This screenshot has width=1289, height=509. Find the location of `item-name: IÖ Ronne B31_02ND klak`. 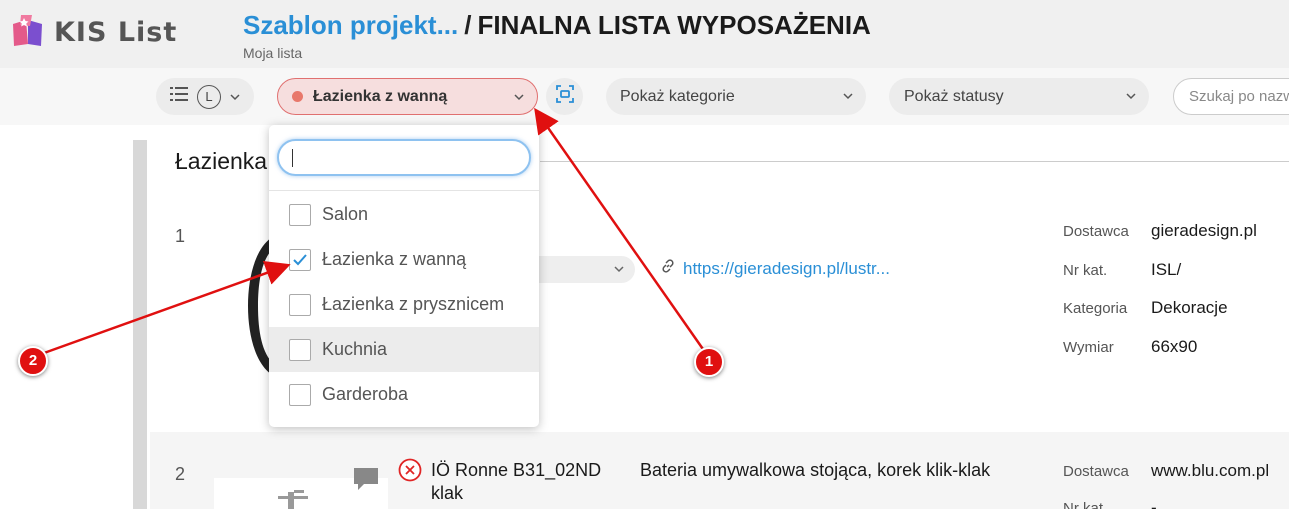

item-name: IÖ Ronne B31_02ND klak is located at coordinates (516, 481).